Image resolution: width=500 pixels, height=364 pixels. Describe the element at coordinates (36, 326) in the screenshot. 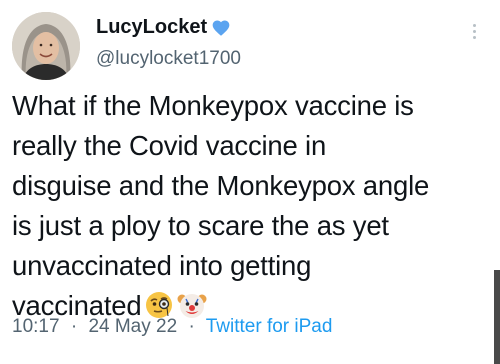

I see `tweet-time: 10:17` at that location.